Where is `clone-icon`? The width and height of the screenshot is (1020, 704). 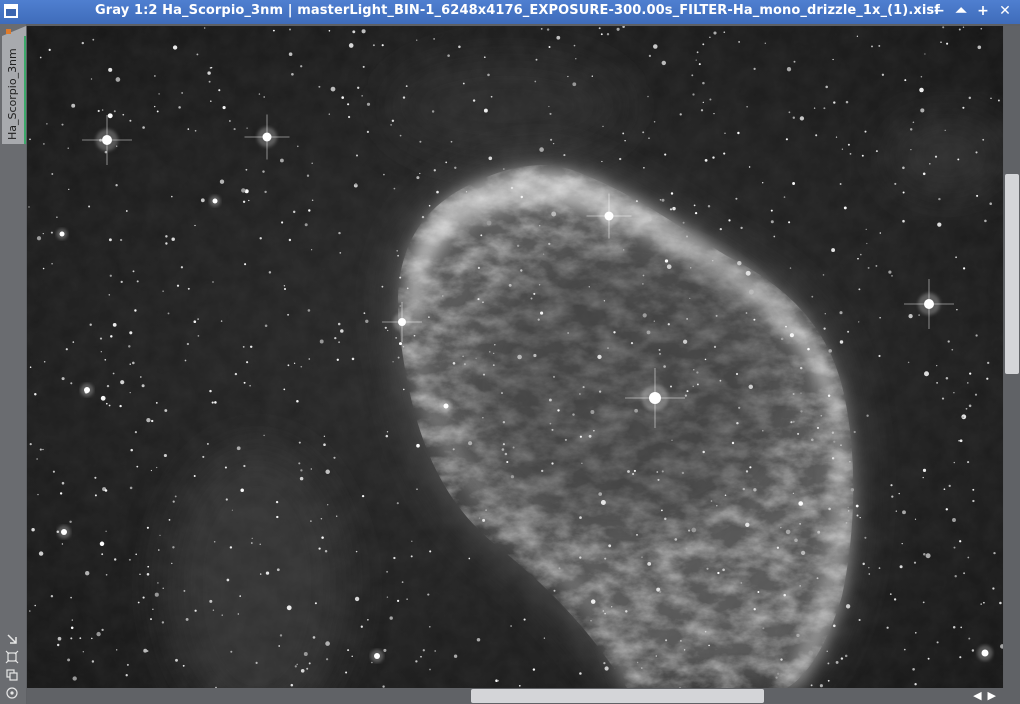
clone-icon is located at coordinates (12, 675).